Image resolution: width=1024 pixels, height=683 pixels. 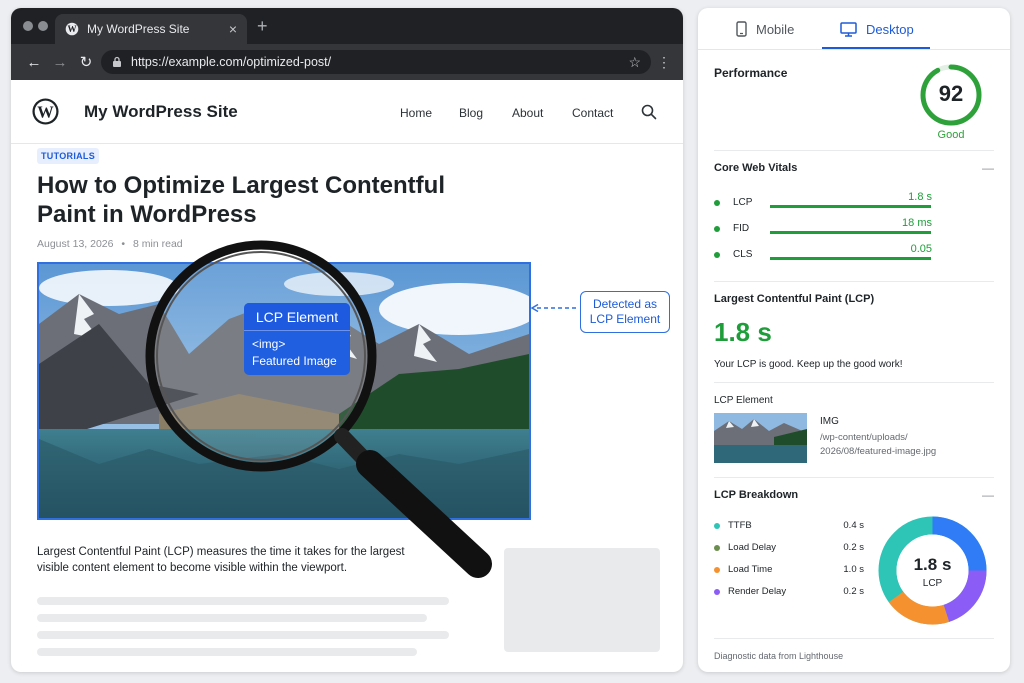 What do you see at coordinates (527, 113) in the screenshot?
I see `nav-about: About` at bounding box center [527, 113].